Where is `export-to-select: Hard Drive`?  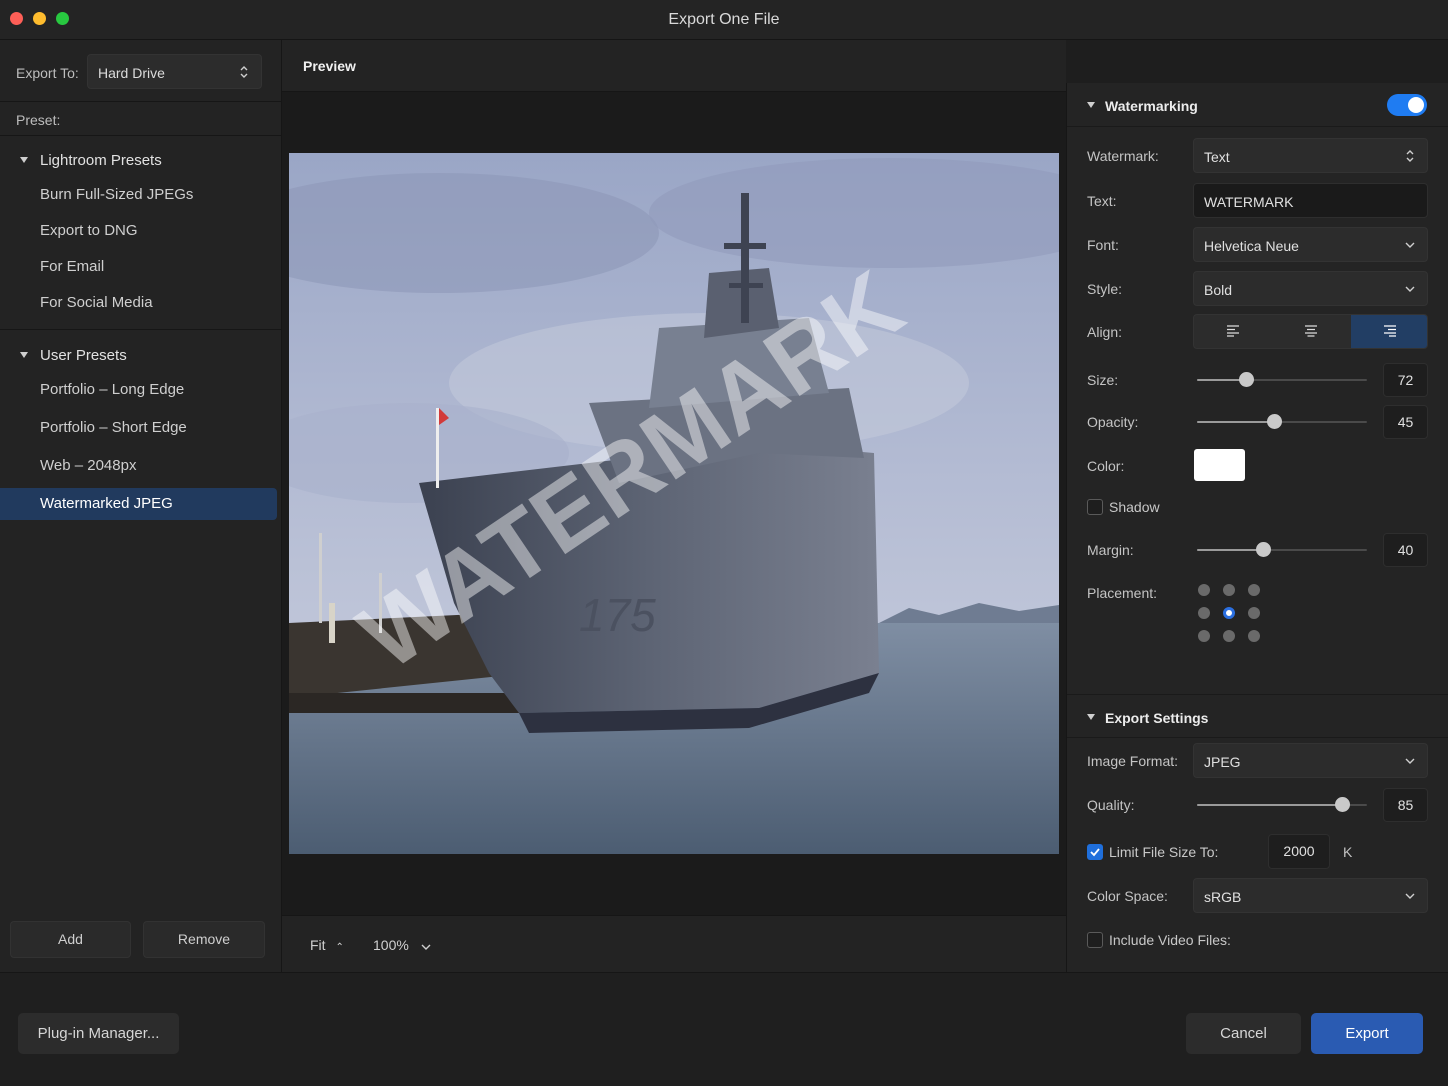
export-to-select: Hard Drive is located at coordinates (174, 71).